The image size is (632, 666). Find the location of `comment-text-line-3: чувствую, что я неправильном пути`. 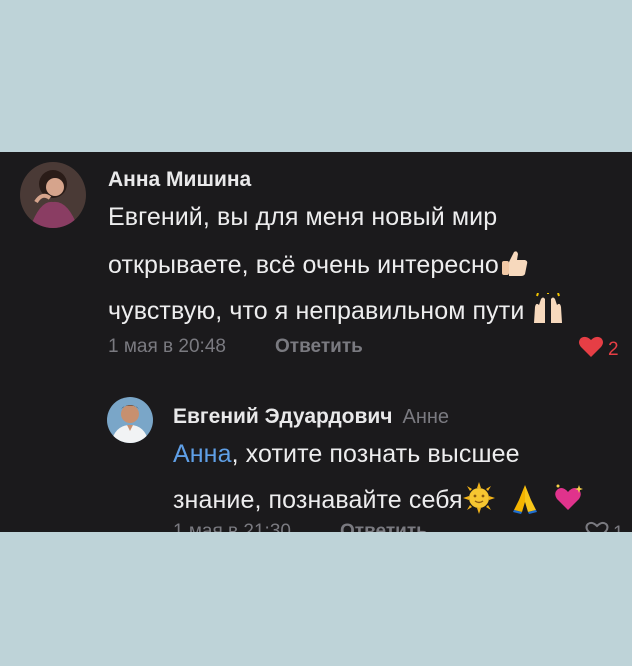

comment-text-line-3: чувствую, что я неправильном пути is located at coordinates (316, 311).